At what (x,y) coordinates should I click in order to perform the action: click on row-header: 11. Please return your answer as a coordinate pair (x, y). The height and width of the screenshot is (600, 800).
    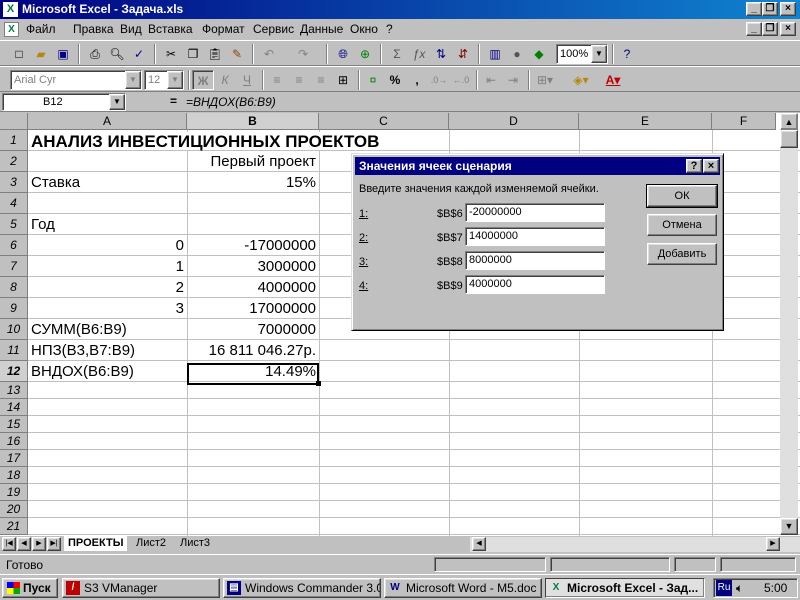
    Looking at the image, I should click on (14, 350).